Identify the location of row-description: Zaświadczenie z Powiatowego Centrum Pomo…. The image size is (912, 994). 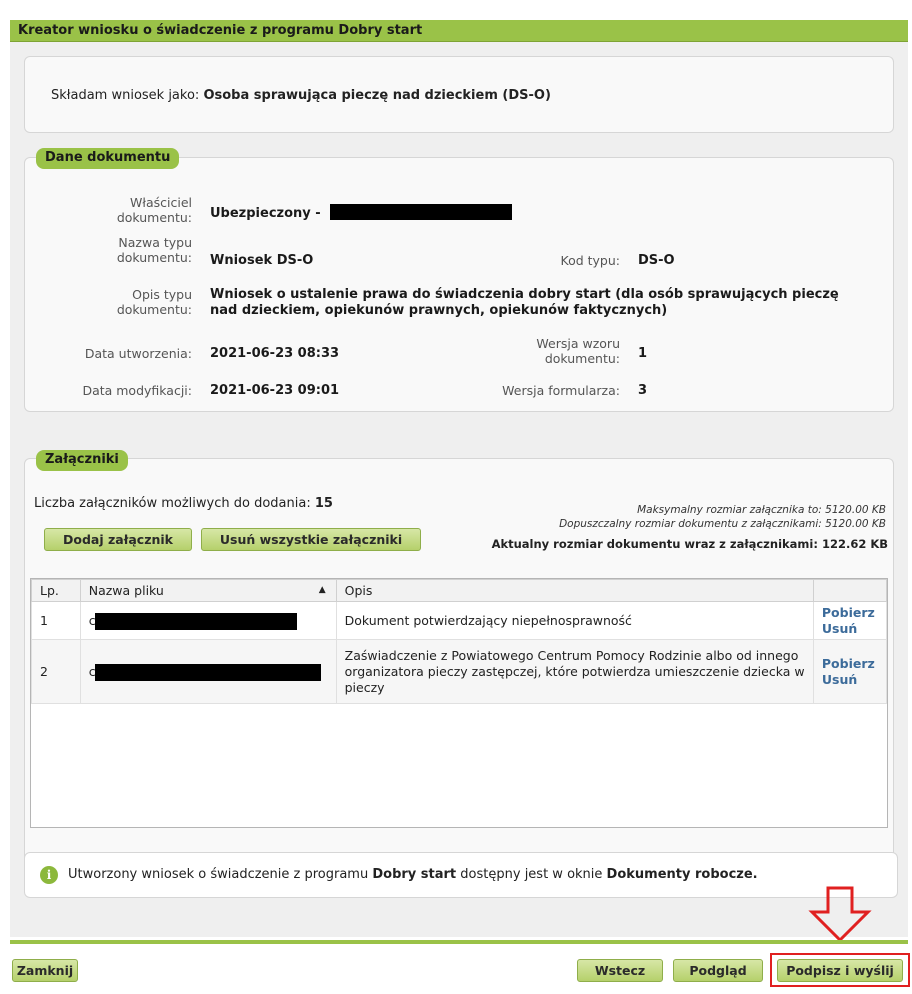
(574, 671).